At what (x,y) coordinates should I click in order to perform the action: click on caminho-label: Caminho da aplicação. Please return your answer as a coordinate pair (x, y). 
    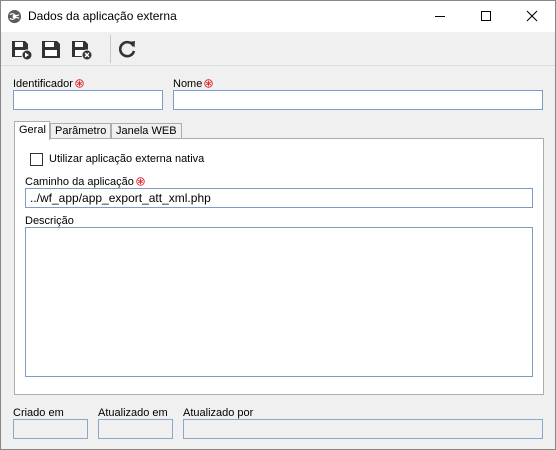
    Looking at the image, I should click on (85, 182).